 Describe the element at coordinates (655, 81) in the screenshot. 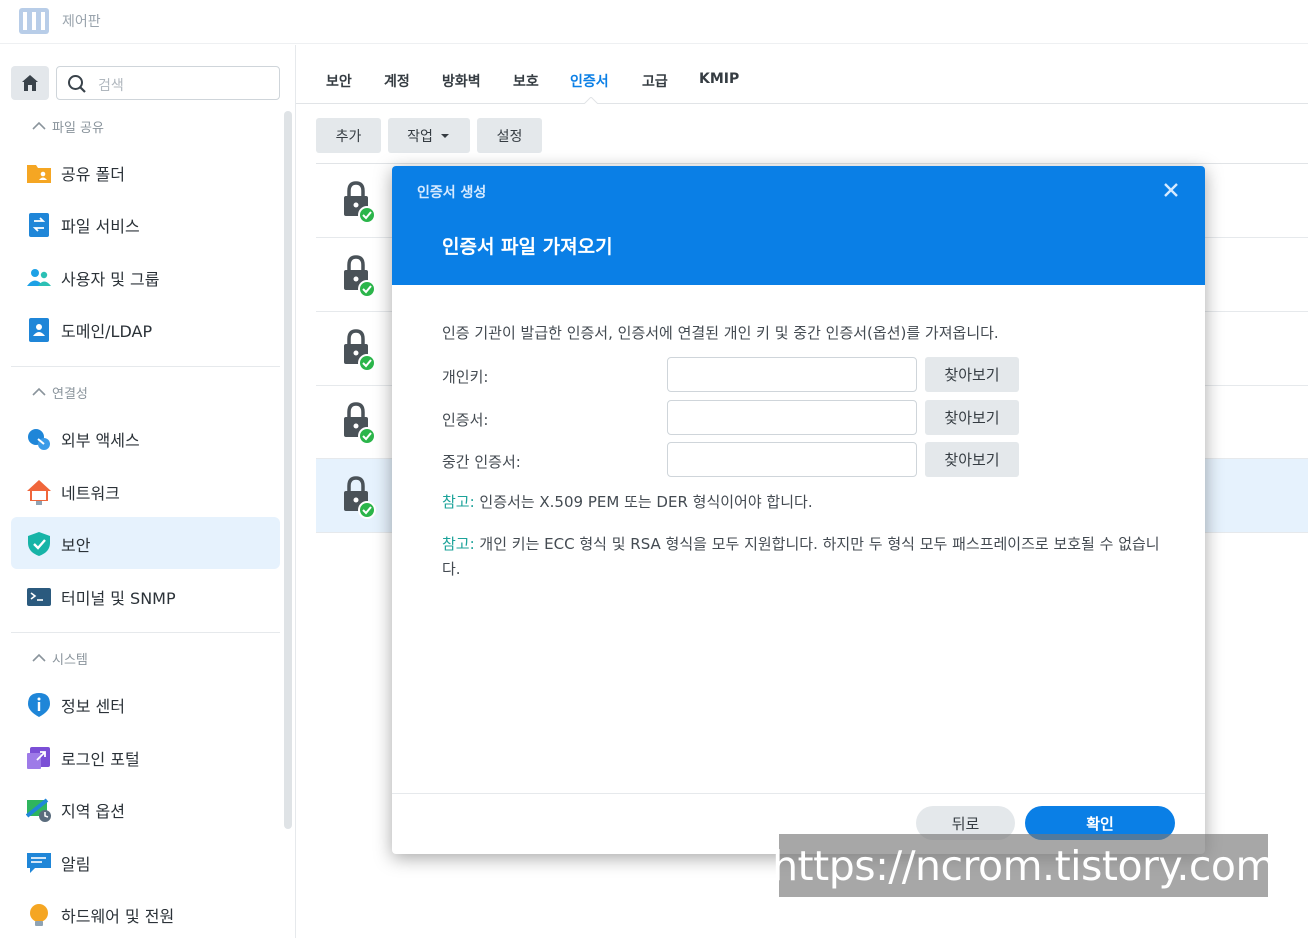

I see `tab-advanced: 고급` at that location.